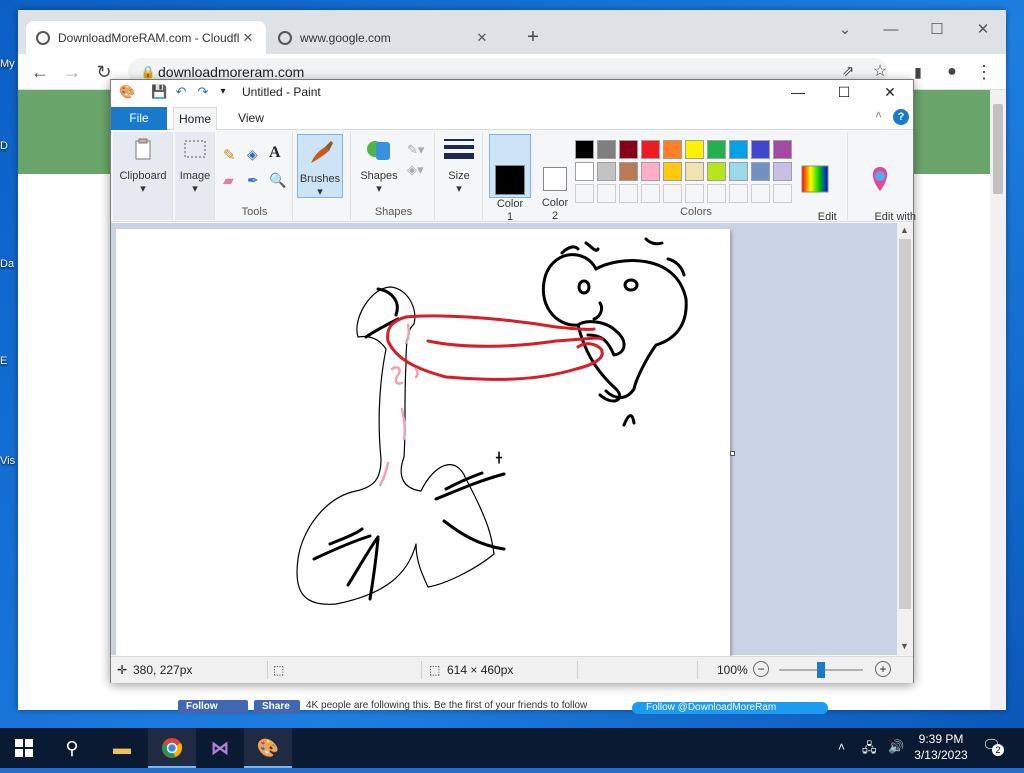 The height and width of the screenshot is (773, 1024). I want to click on tab-search-icon: ⌄, so click(845, 30).